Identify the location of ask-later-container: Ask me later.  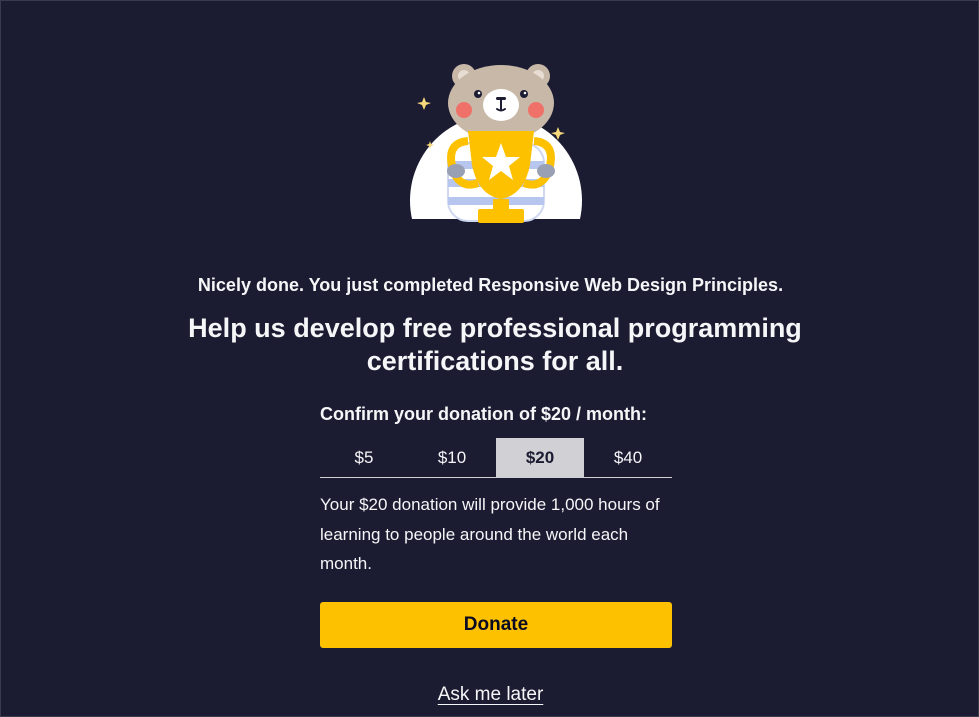
(490, 695).